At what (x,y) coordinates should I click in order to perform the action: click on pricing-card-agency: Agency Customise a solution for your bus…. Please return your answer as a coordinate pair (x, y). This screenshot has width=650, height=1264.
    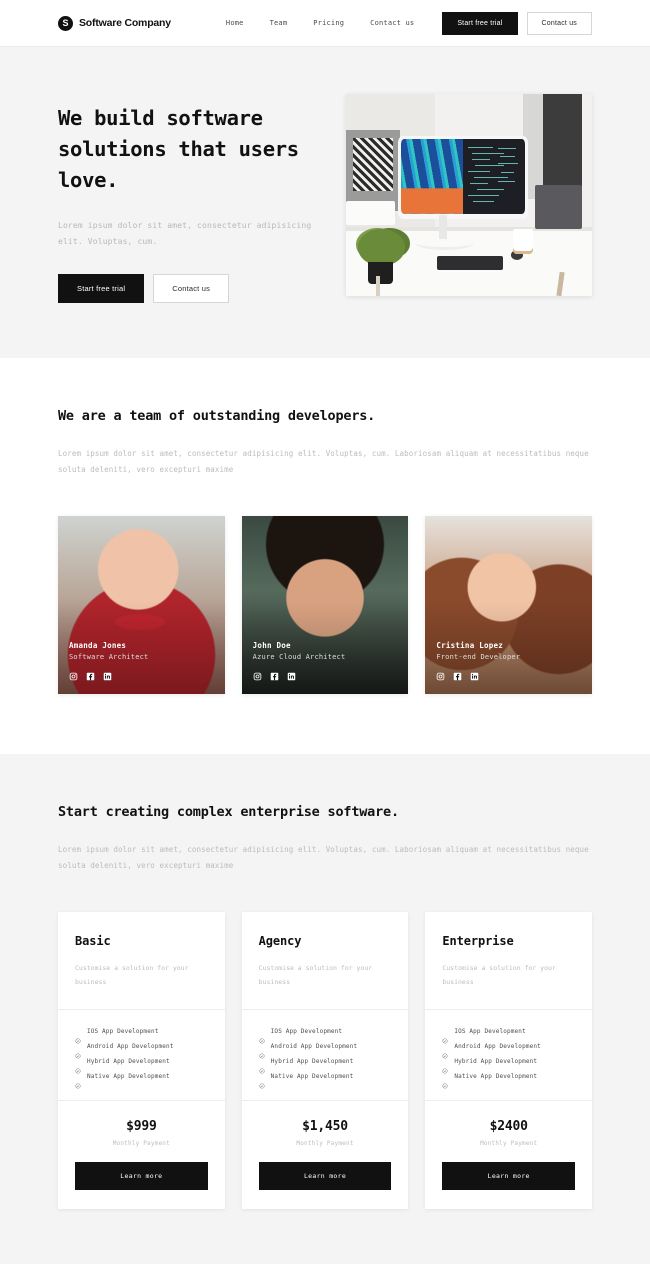
    Looking at the image, I should click on (325, 1061).